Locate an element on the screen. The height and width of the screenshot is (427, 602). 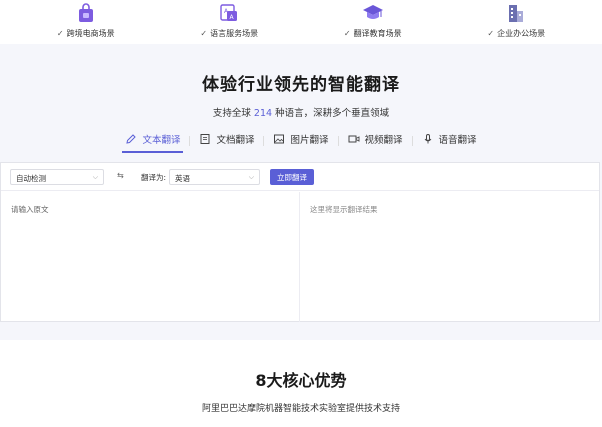
subtitle-prefix: 支持全球 is located at coordinates (231, 113).